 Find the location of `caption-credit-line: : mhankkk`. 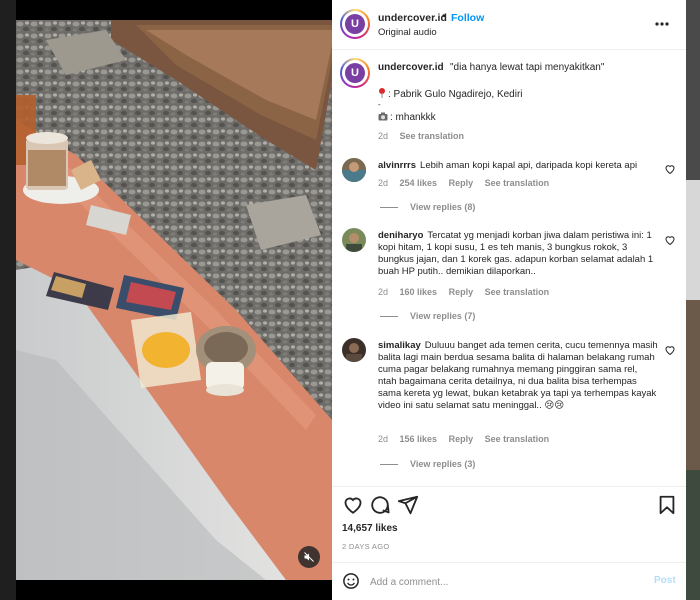

caption-credit-line: : mhankkk is located at coordinates (407, 117).